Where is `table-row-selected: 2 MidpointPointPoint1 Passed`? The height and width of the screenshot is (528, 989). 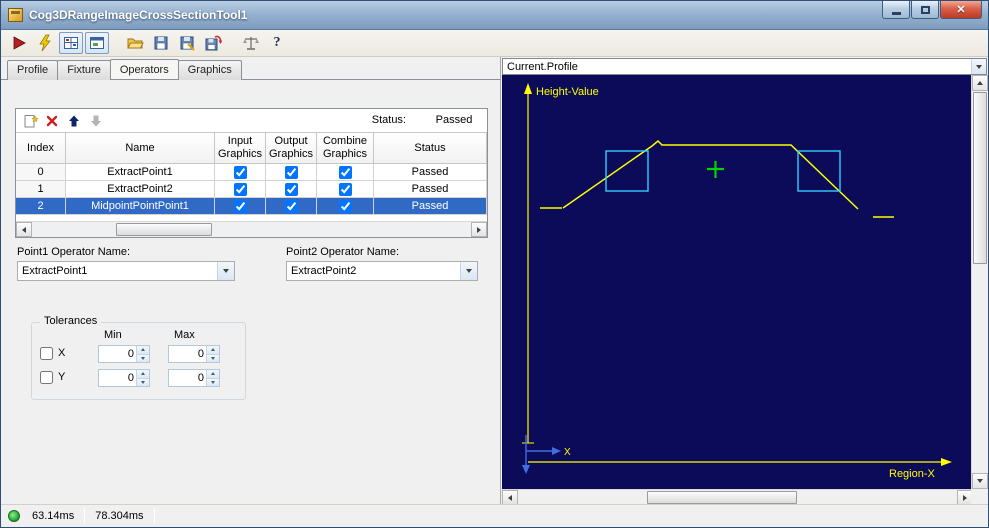
table-row-selected: 2 MidpointPointPoint1 Passed is located at coordinates (251, 206).